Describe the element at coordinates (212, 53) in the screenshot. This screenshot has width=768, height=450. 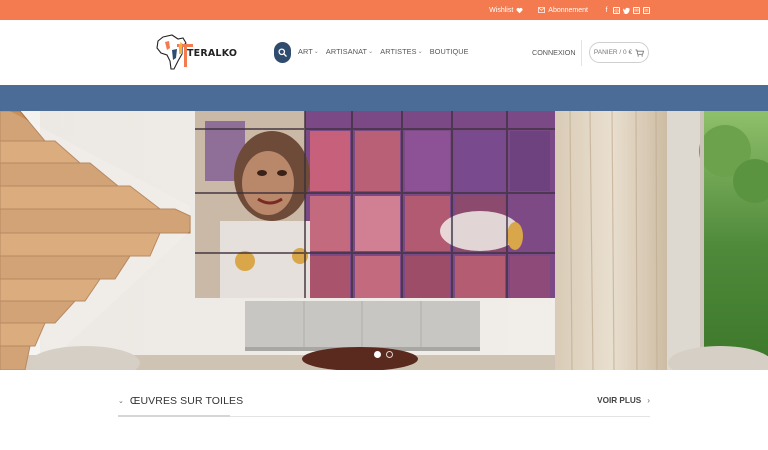
I see `logo-text: TERALKO` at that location.